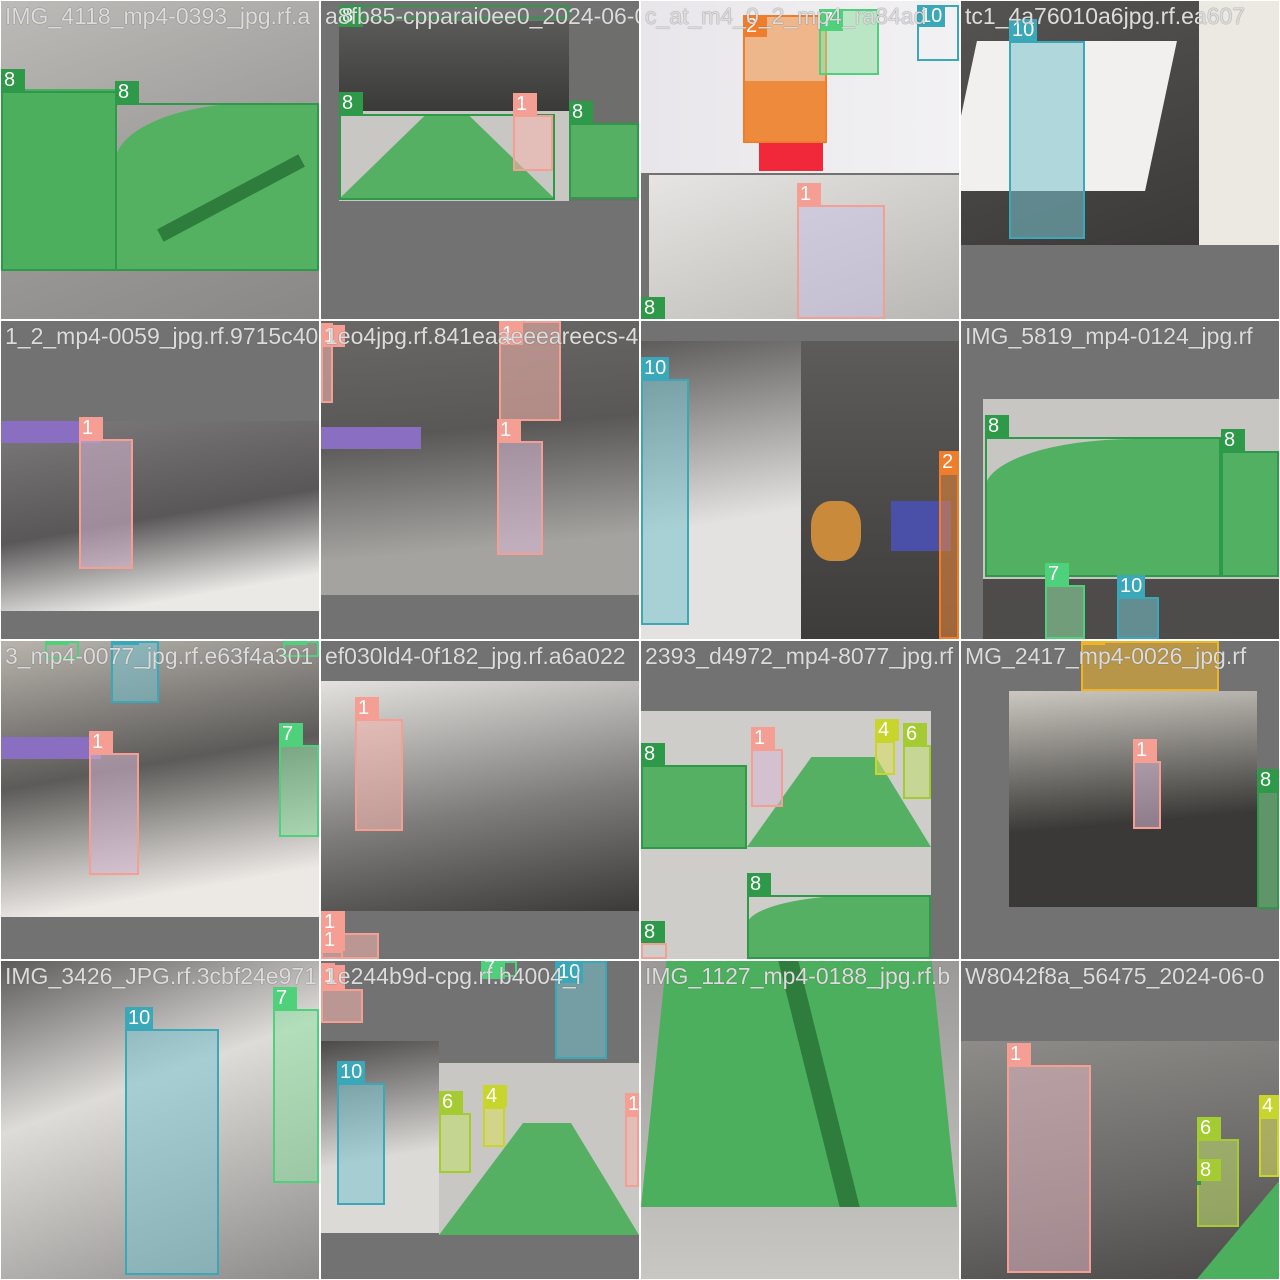 This screenshot has width=1280, height=1280. I want to click on photo-object, so click(836, 531).